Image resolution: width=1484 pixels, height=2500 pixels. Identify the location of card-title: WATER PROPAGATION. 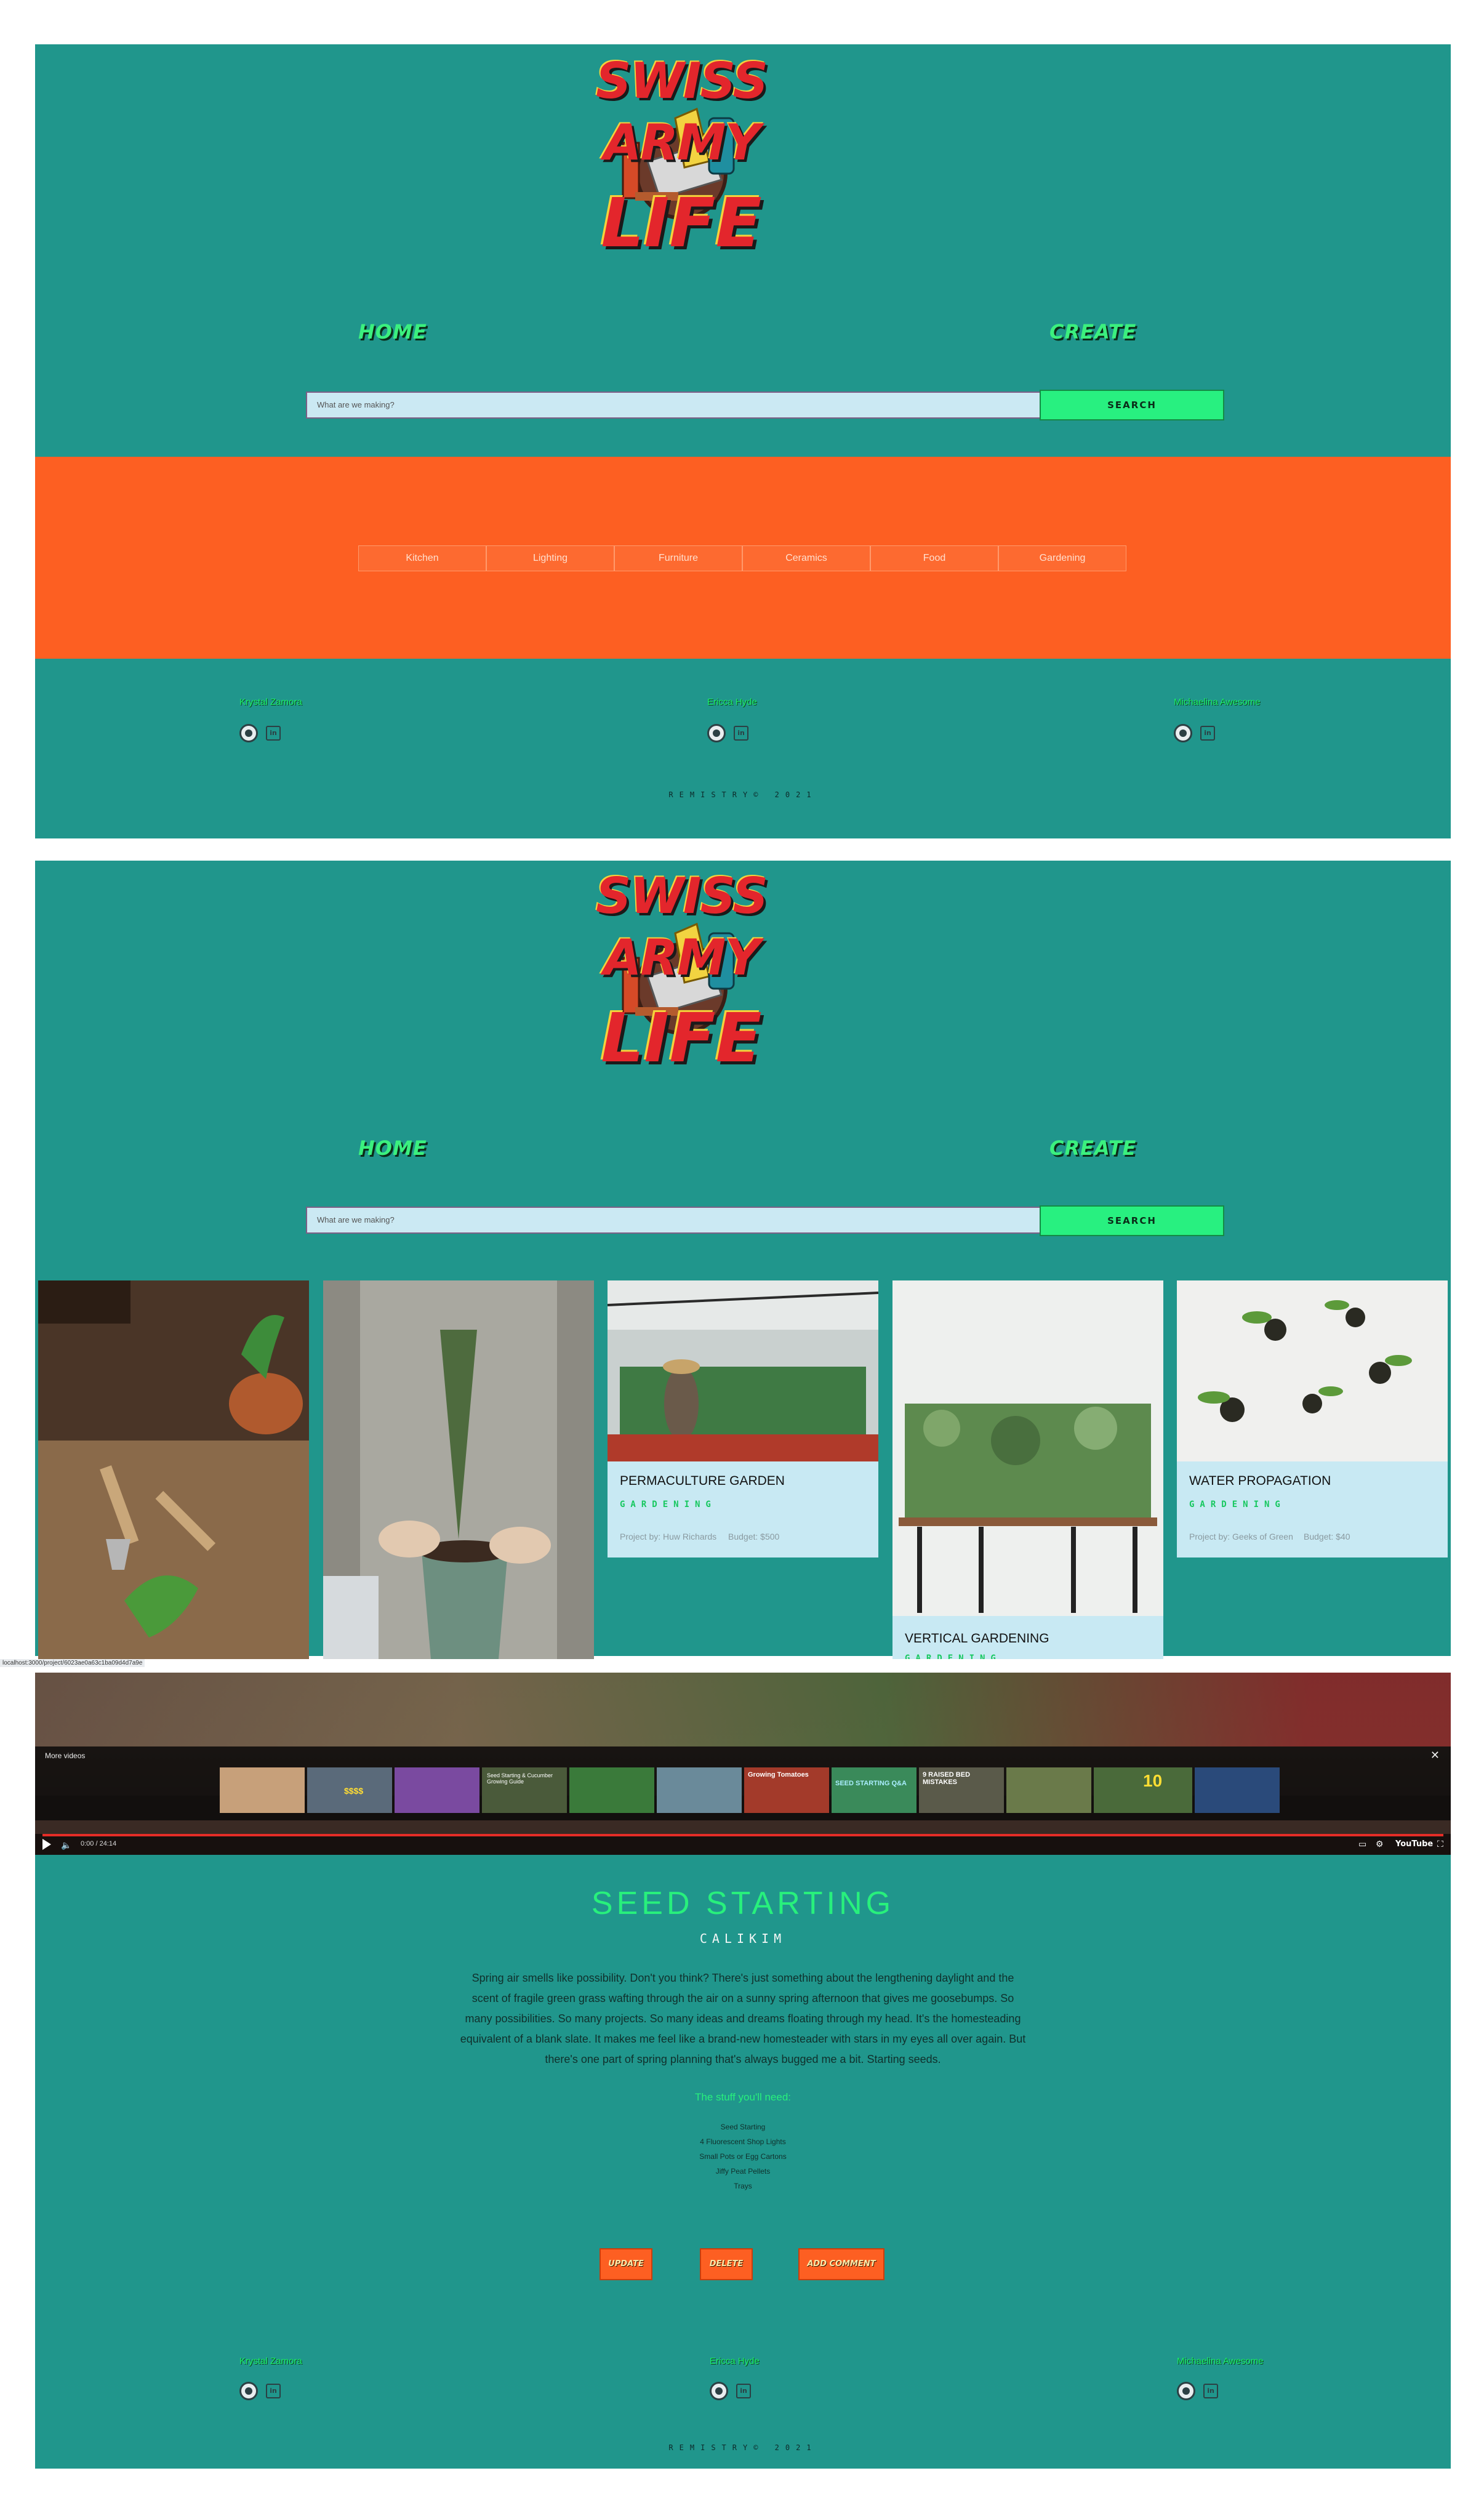
(1260, 1481).